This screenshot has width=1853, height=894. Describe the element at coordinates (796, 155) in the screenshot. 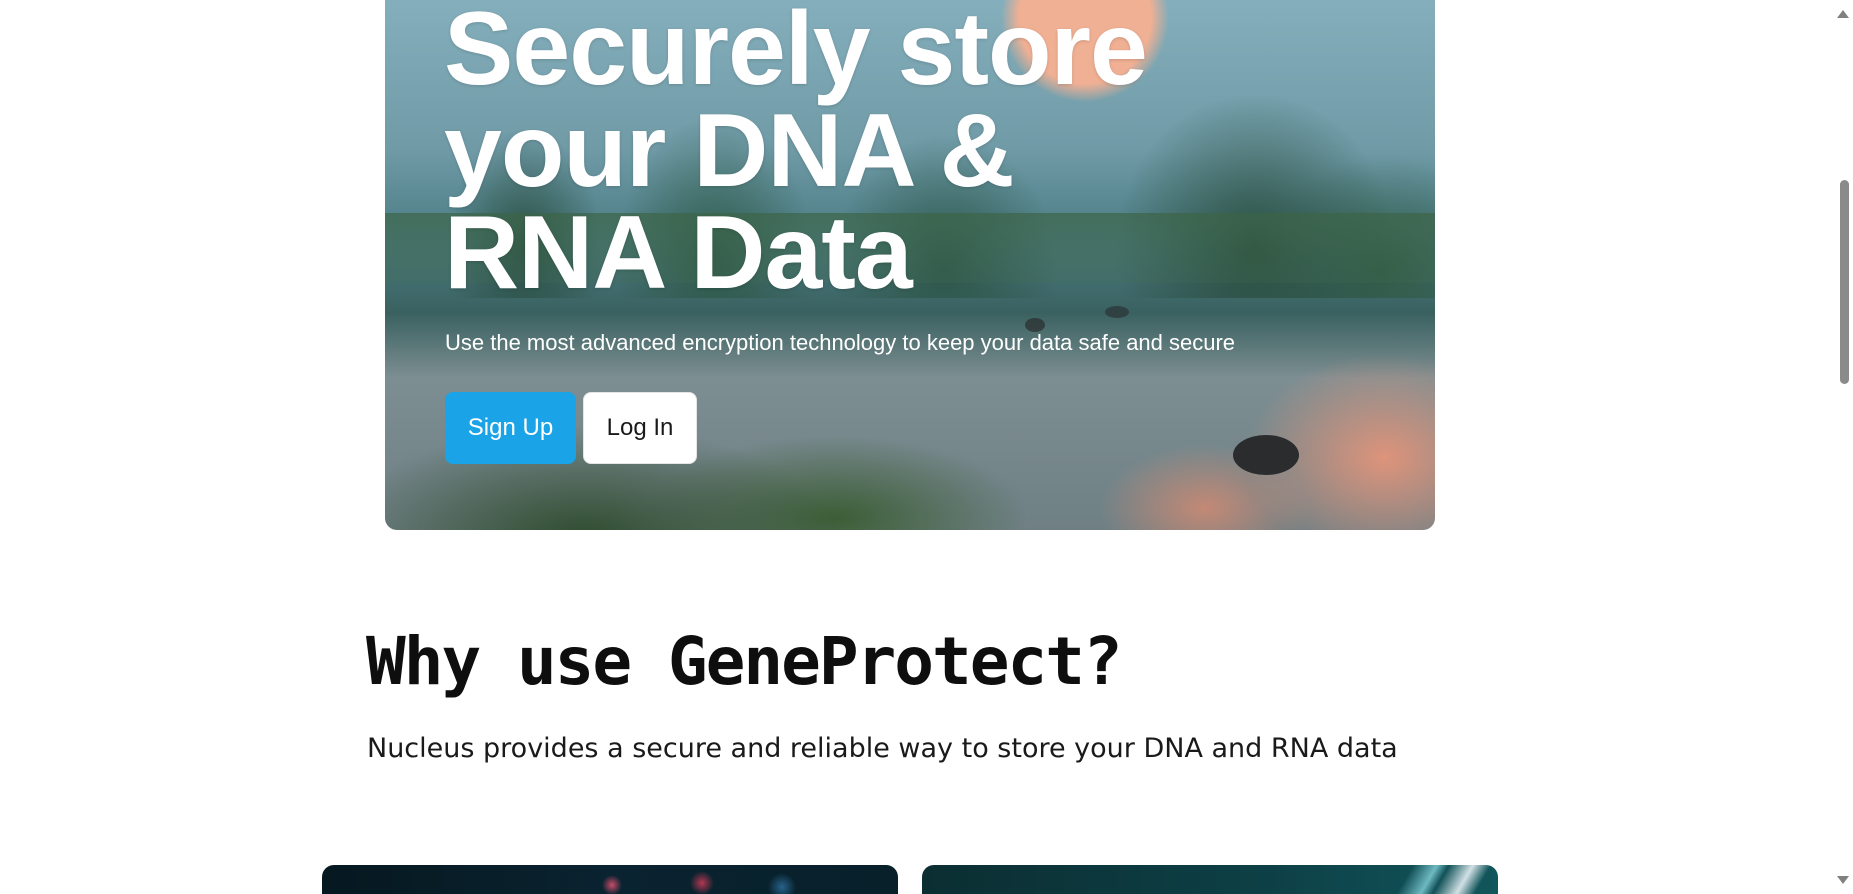

I see `hero-title: Securely store your DNA & RNA Data` at that location.